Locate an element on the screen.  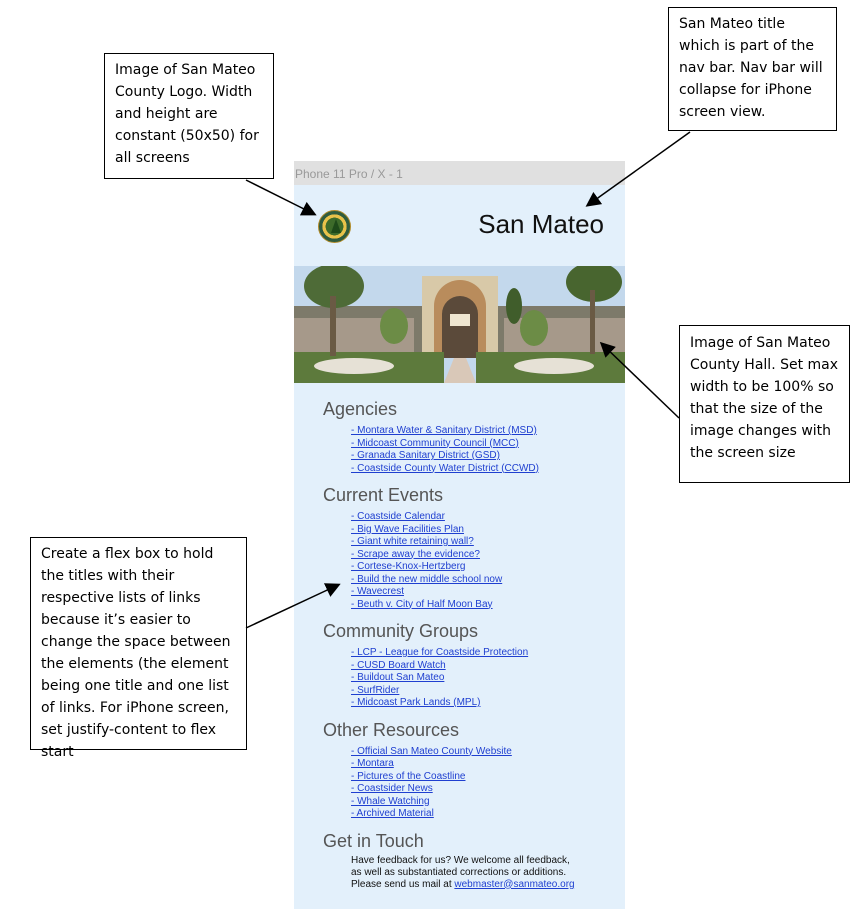
logo-arrow is located at coordinates (281, 197).